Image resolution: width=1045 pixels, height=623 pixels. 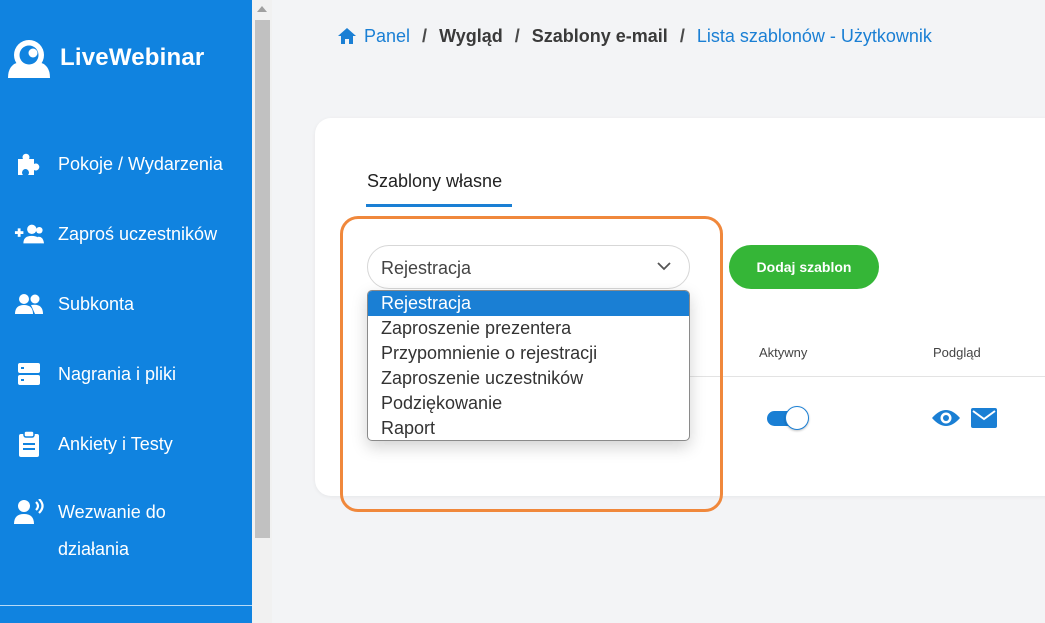 I want to click on logo: LiveWebinar, so click(x=126, y=57).